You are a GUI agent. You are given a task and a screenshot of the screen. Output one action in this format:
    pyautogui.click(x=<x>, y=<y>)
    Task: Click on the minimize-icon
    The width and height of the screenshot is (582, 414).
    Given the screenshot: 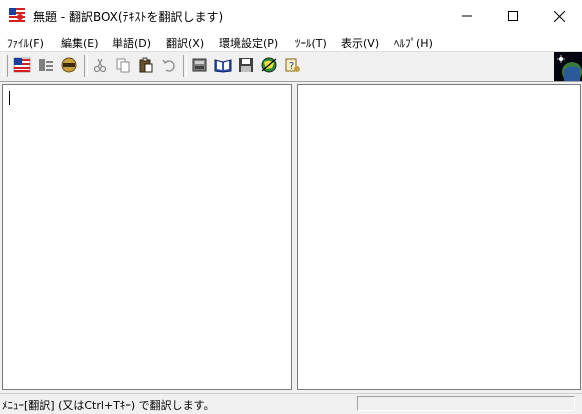 What is the action you would take?
    pyautogui.click(x=467, y=16)
    